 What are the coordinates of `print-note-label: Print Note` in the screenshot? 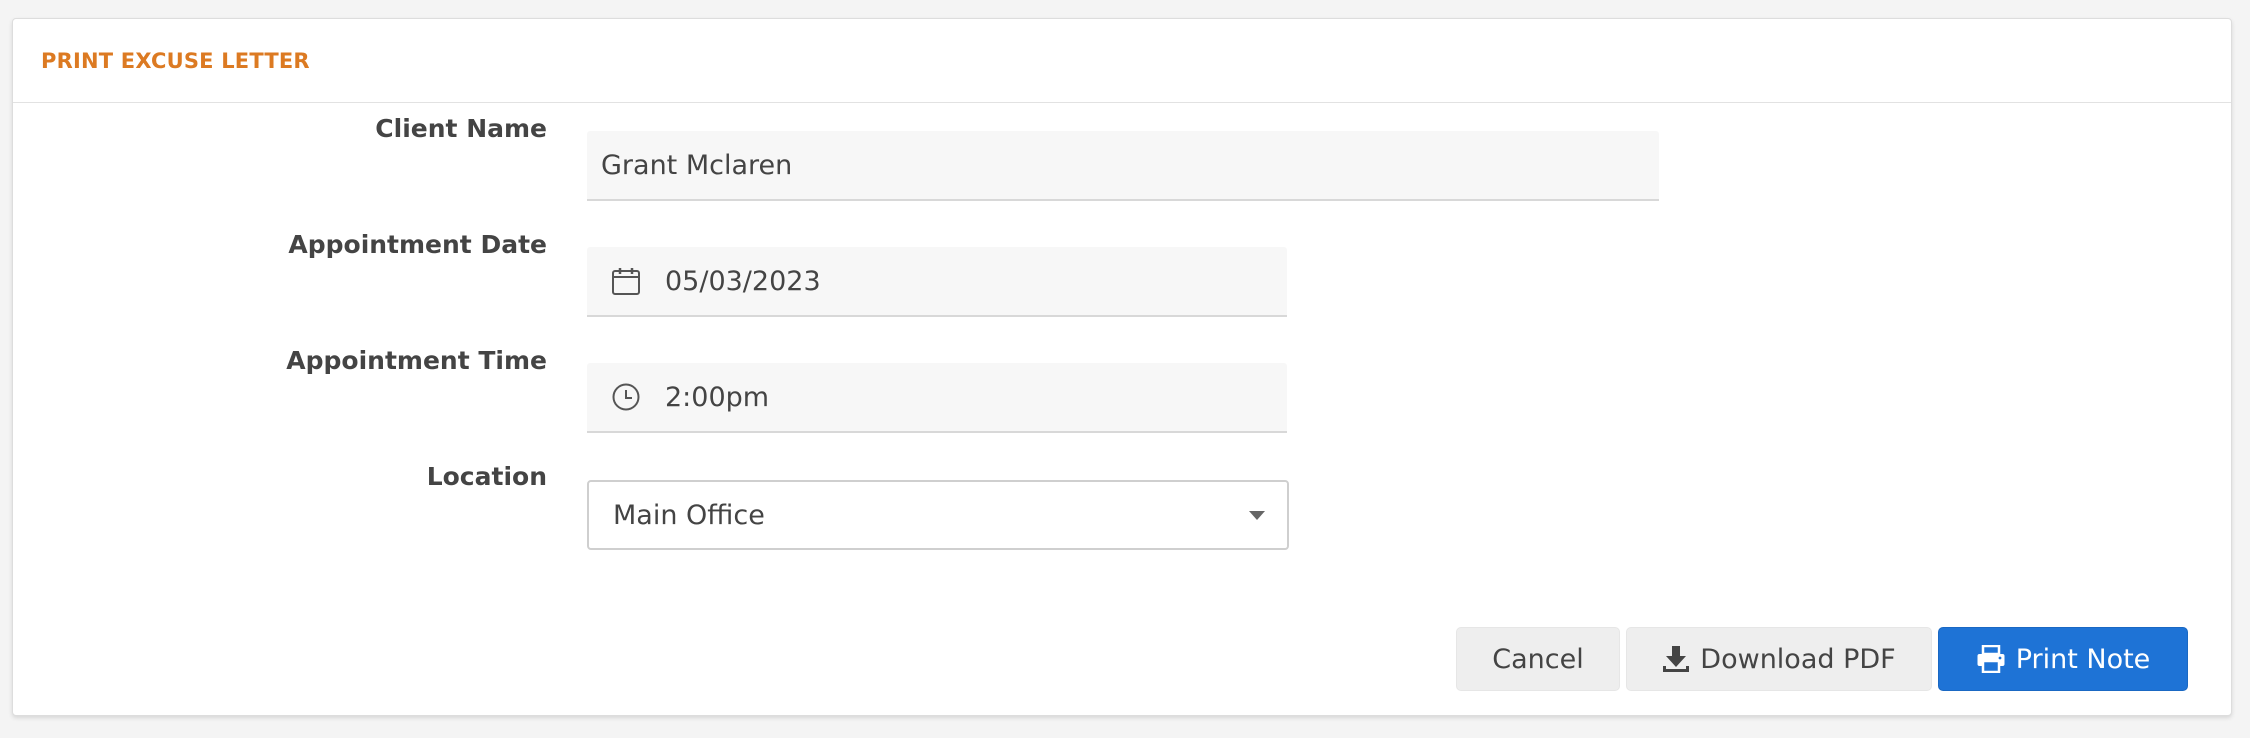 It's located at (2083, 659).